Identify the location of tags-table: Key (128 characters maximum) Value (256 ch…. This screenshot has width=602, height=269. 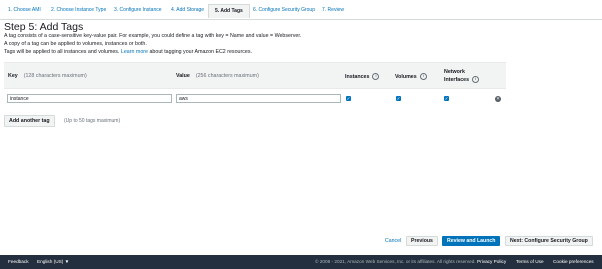
(255, 84).